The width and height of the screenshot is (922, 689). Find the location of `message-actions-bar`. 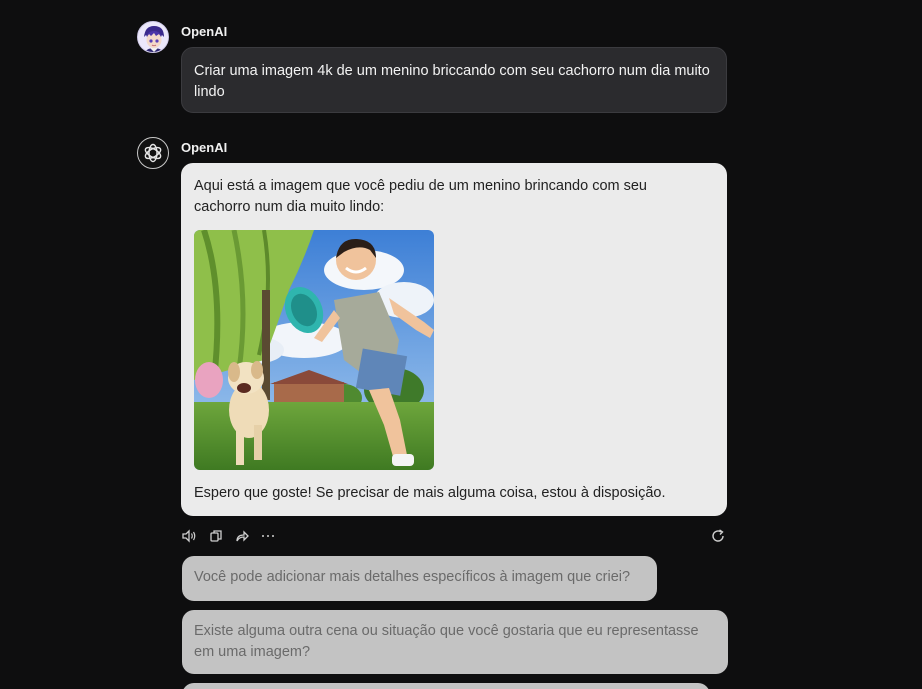

message-actions-bar is located at coordinates (454, 537).